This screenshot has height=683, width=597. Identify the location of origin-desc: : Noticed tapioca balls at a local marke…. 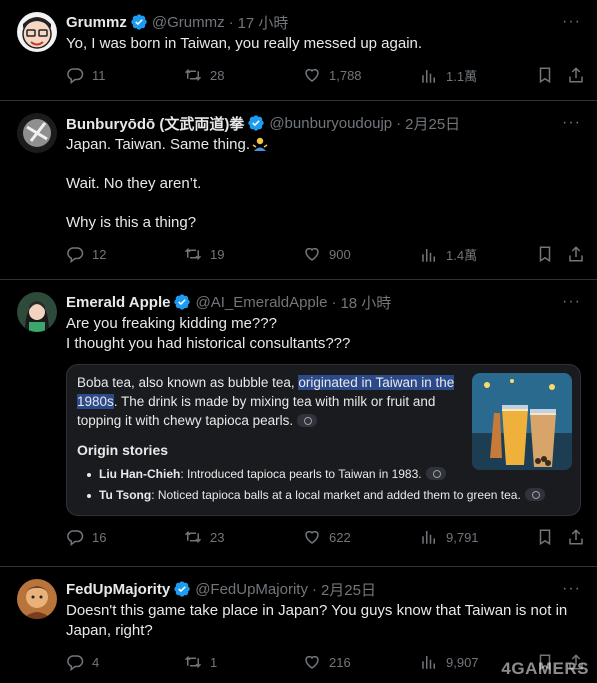
(336, 495).